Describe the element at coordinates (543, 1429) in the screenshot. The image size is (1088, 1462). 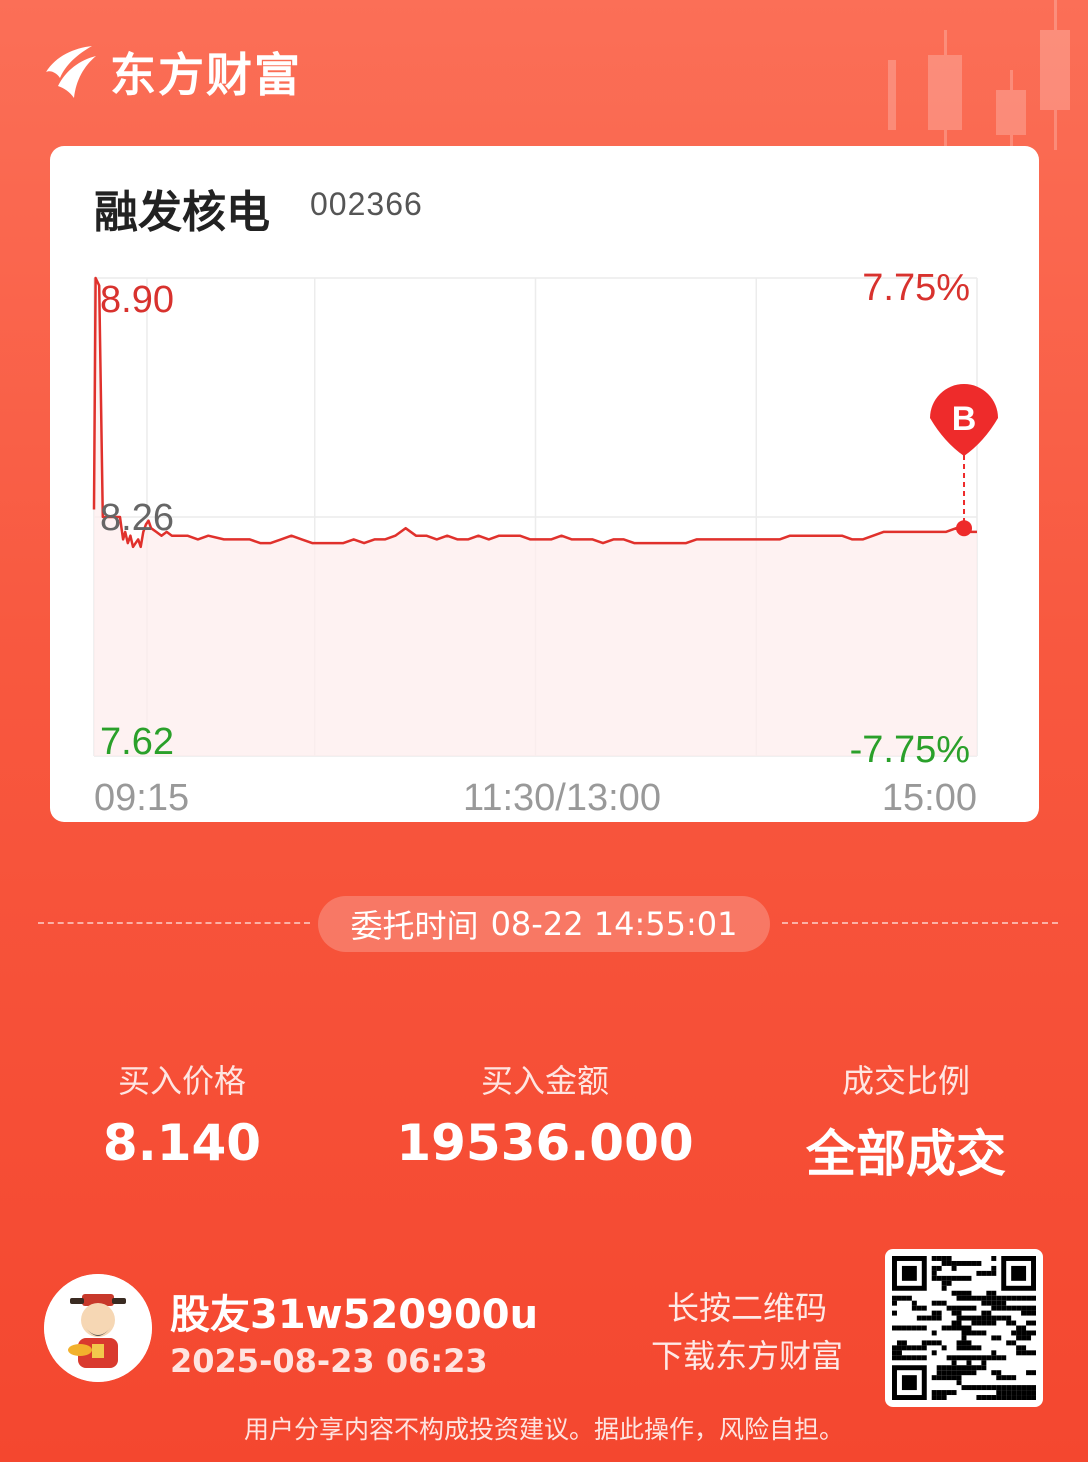
I see `disclaimer: 用户分享内容不构成投资建议。据此操作，风险自担。` at that location.